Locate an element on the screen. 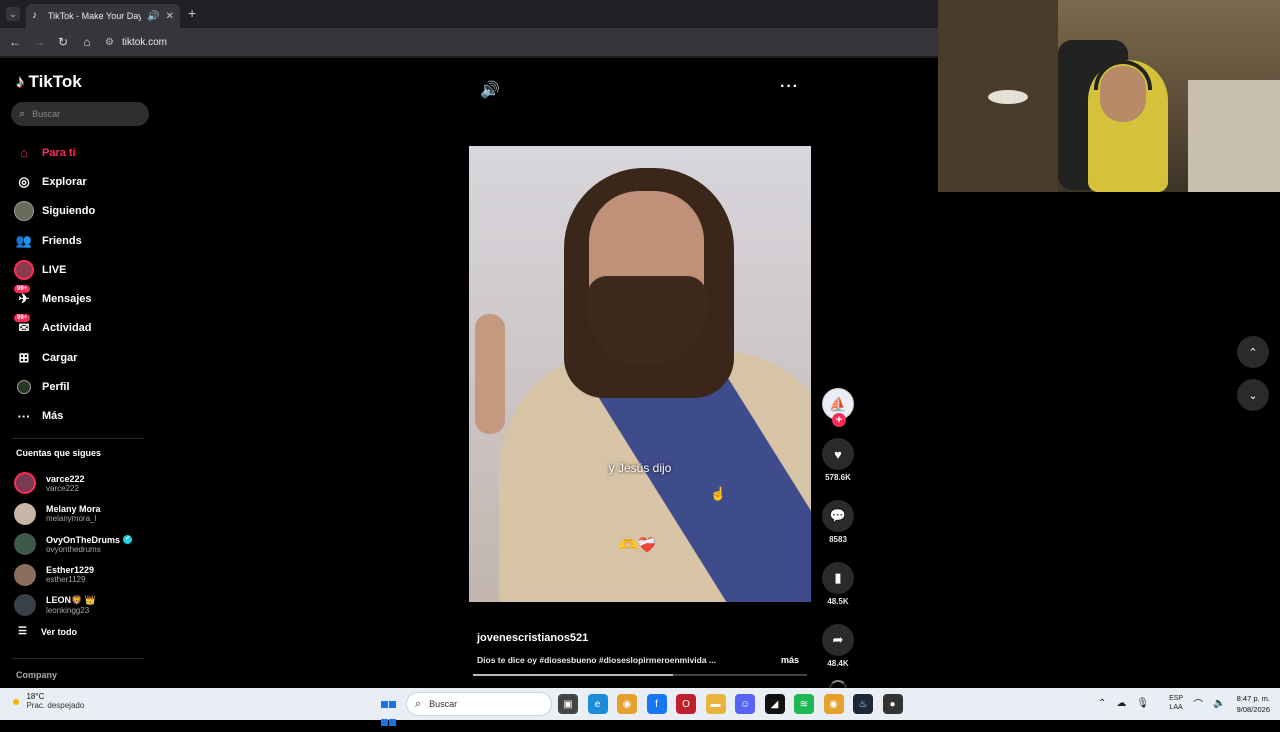 The width and height of the screenshot is (1280, 732). nav-para-ti: ⌂ Para ti is located at coordinates (54, 152).